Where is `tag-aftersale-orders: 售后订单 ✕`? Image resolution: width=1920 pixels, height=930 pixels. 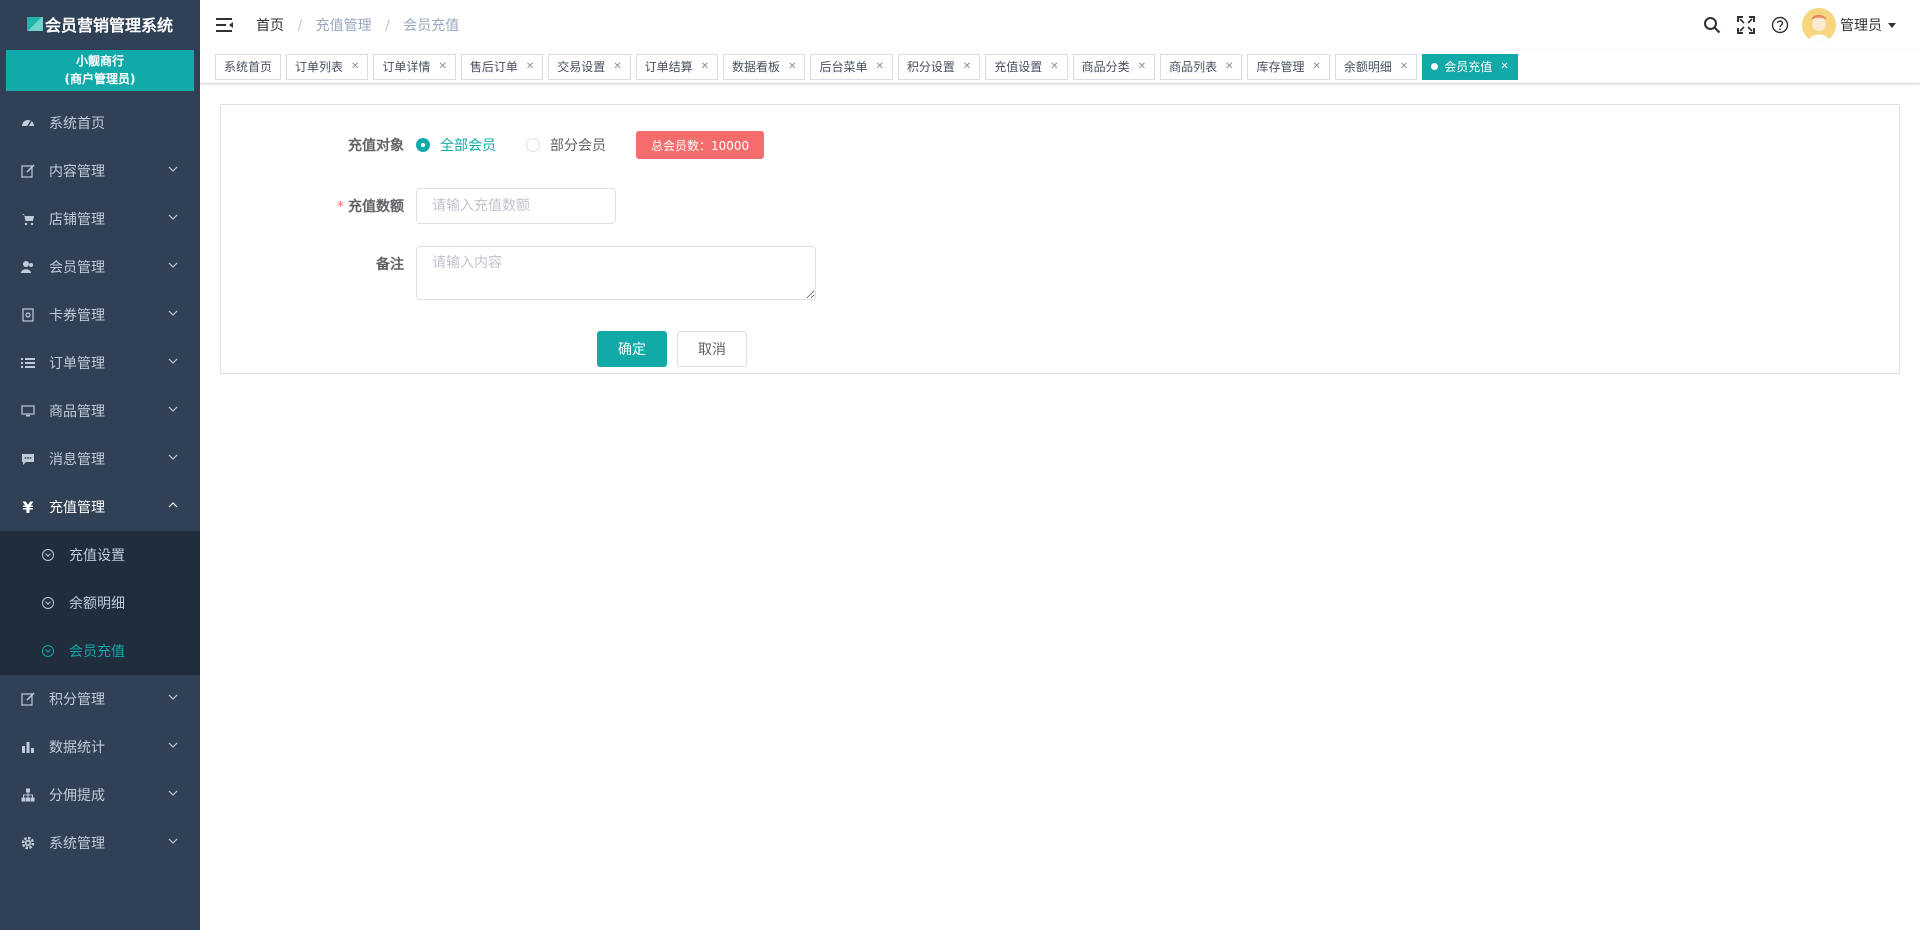
tag-aftersale-orders: 售后订单 ✕ is located at coordinates (502, 66).